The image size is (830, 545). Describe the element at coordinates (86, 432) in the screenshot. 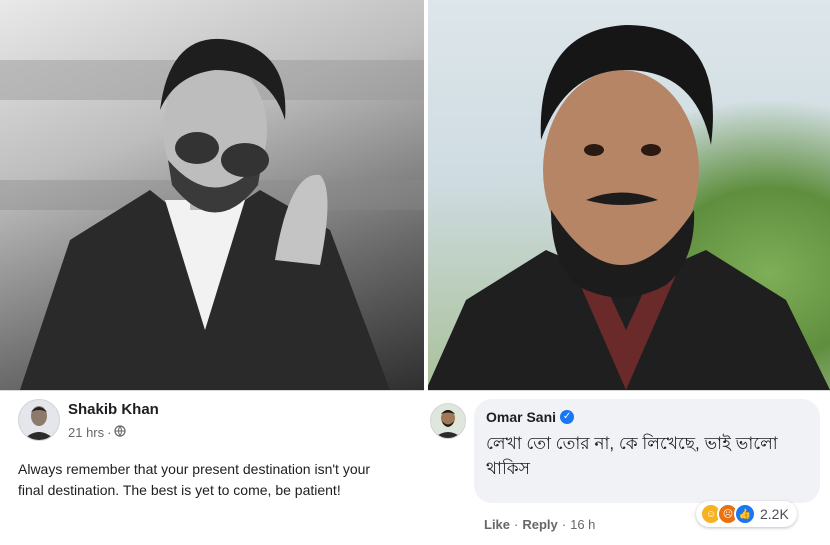

I see `post-time: 21 hrs` at that location.